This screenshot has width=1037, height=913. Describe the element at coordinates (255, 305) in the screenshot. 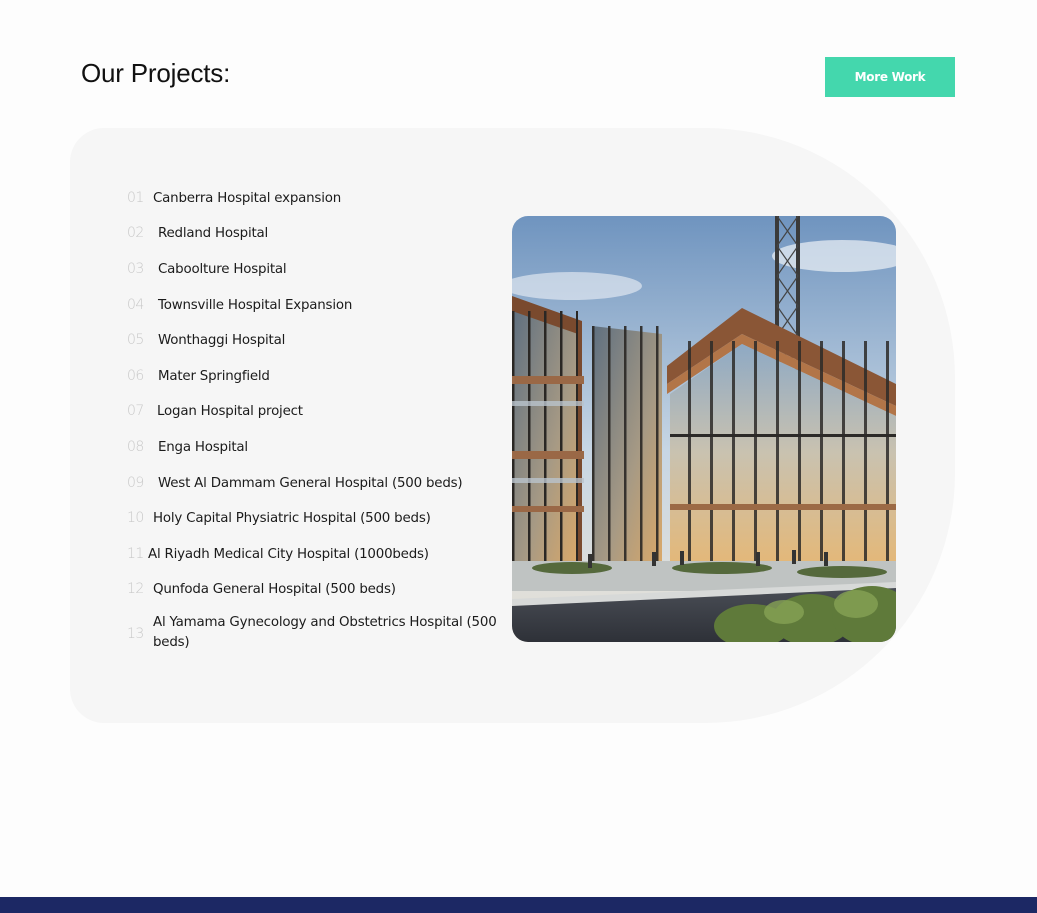

I see `list-item-name: Townsville Hospital Expansion` at that location.